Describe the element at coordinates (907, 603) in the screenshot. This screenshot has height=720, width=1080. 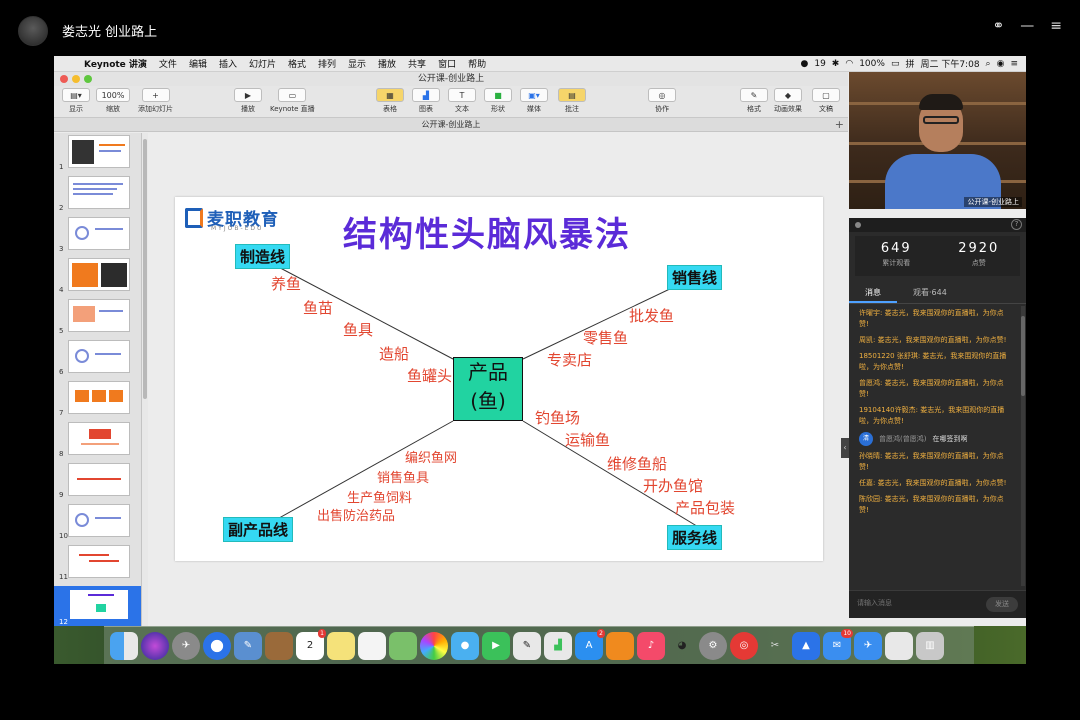
I see `chat-input` at that location.